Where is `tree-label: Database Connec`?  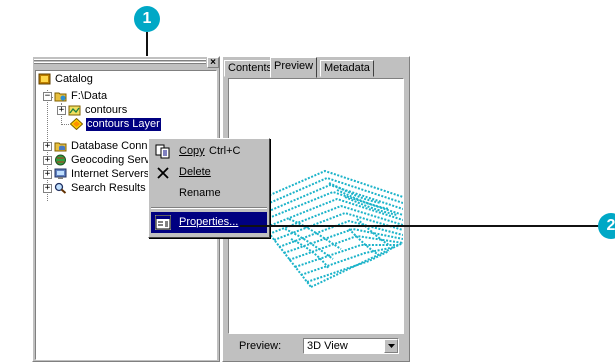 tree-label: Database Connec is located at coordinates (115, 146).